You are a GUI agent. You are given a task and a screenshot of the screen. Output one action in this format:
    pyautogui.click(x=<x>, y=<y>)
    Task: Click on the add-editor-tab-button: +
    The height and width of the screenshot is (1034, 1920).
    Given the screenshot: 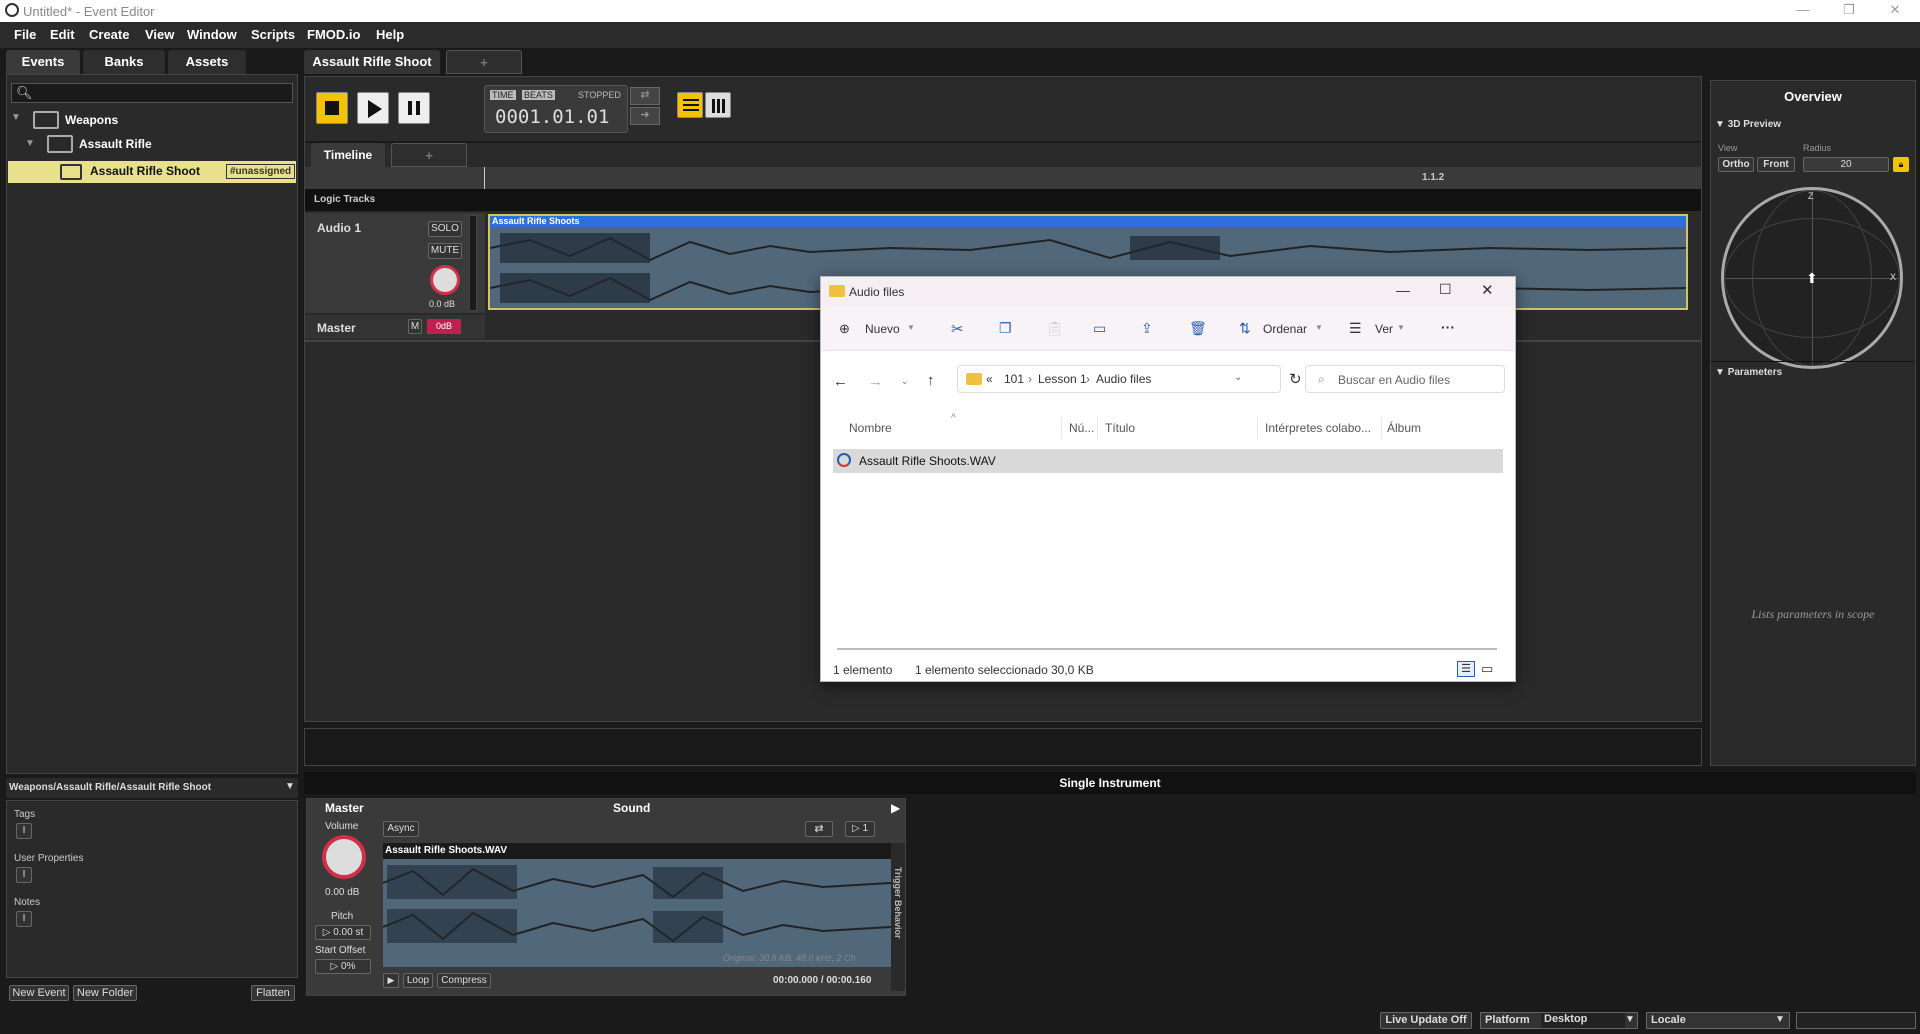 What is the action you would take?
    pyautogui.click(x=484, y=62)
    